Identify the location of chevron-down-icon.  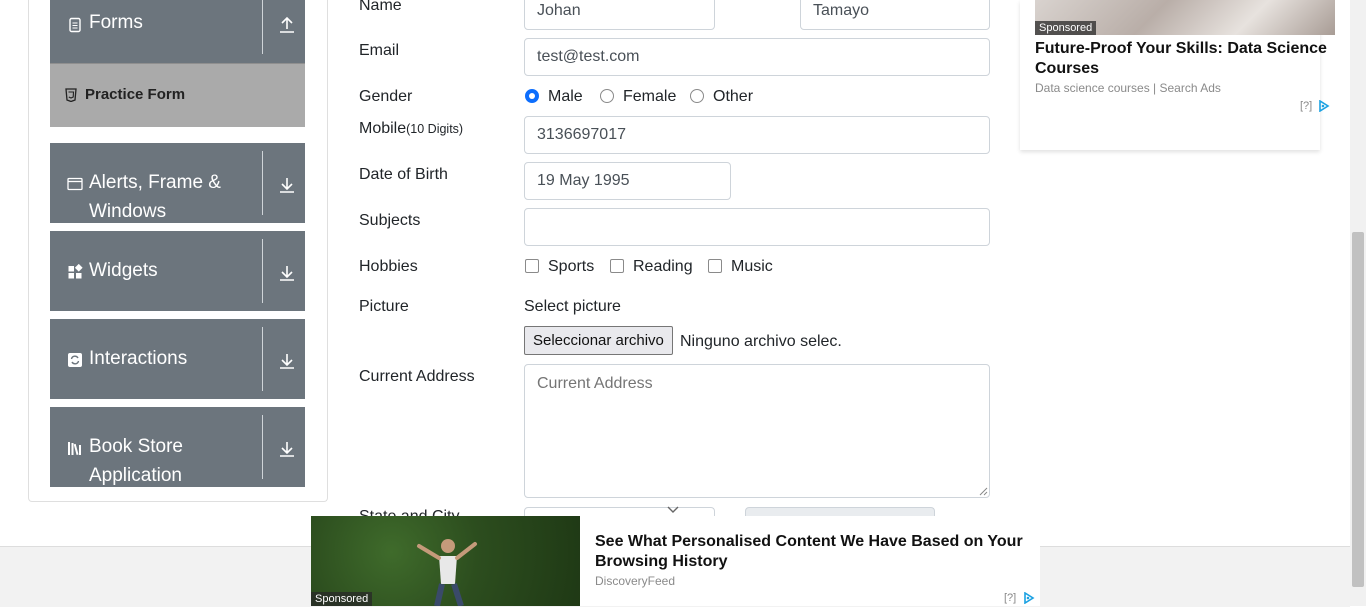
(673, 509).